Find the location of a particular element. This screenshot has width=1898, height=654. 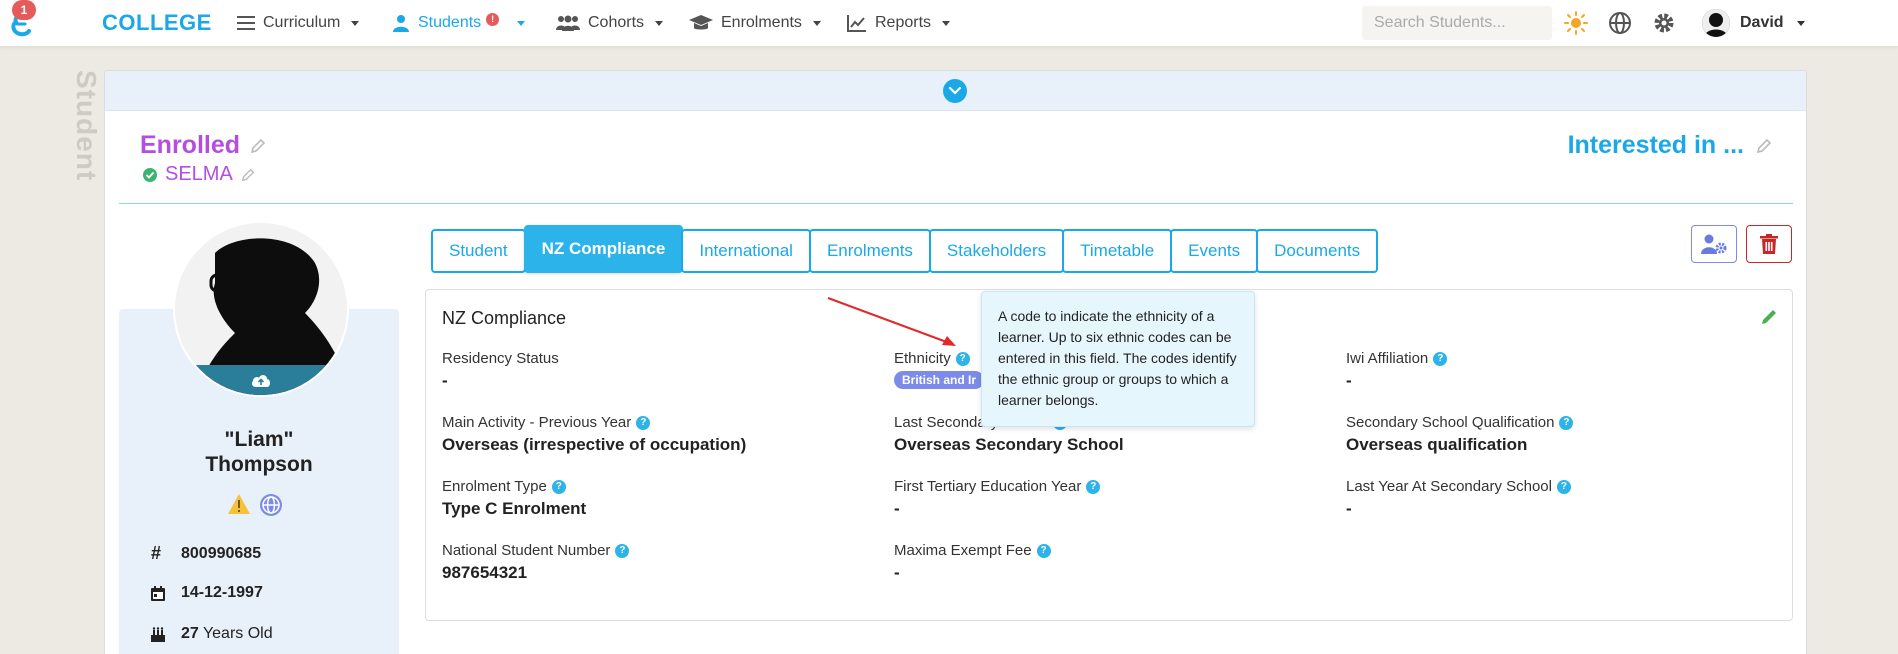

divider is located at coordinates (956, 203).